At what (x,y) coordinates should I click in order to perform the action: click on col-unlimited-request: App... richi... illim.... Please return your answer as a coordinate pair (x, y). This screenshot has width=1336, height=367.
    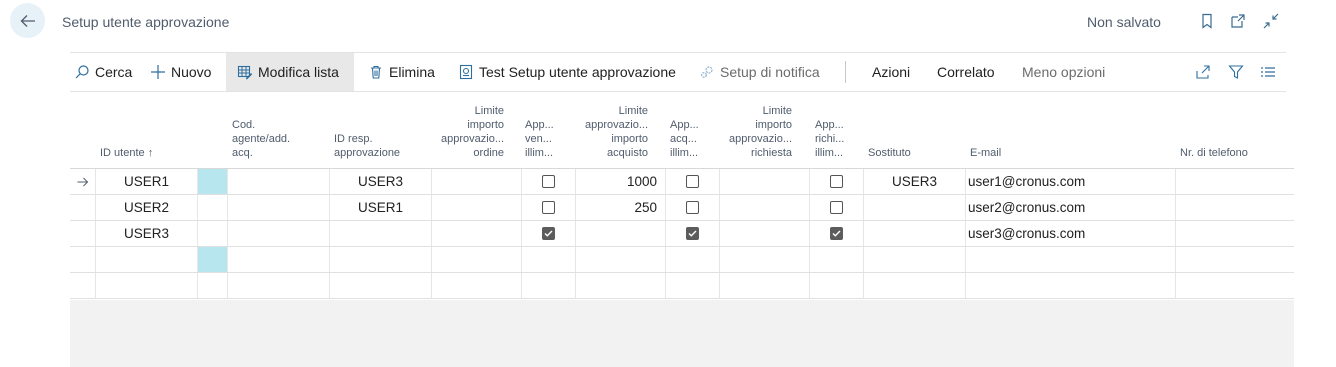
    Looking at the image, I should click on (829, 139).